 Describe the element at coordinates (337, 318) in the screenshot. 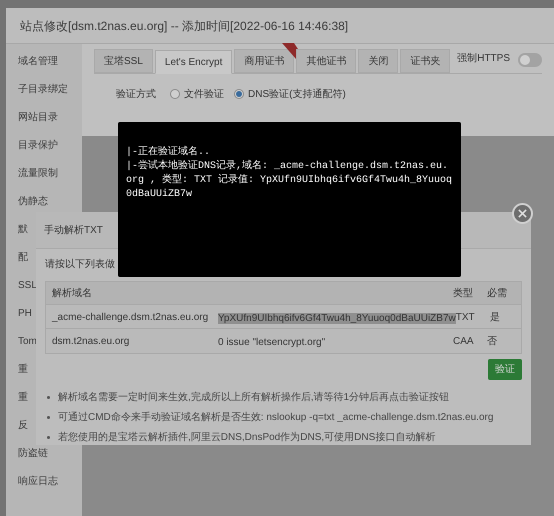

I see `table-cell: YpXUfn9UIbhq6ifv6Gf4Twu4h_8Yuuoq0dBaUUiZB7w` at that location.